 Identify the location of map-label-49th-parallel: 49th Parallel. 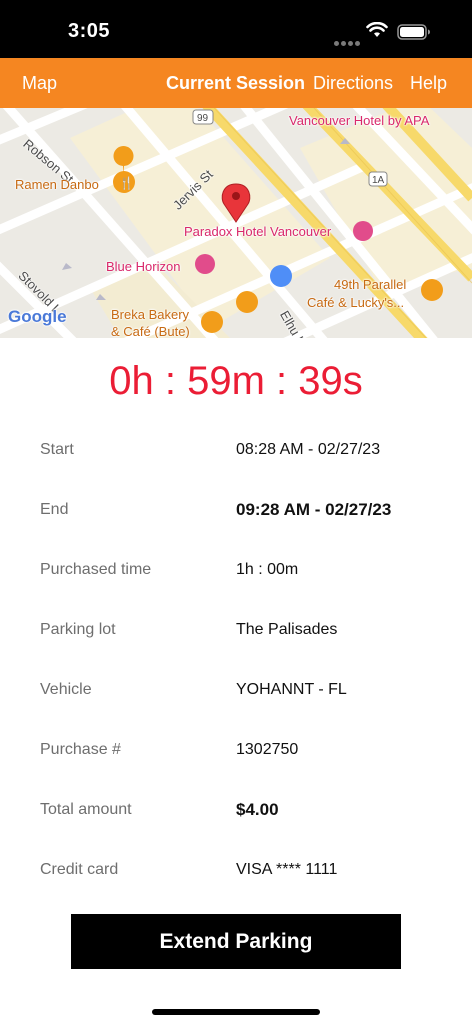
(370, 284).